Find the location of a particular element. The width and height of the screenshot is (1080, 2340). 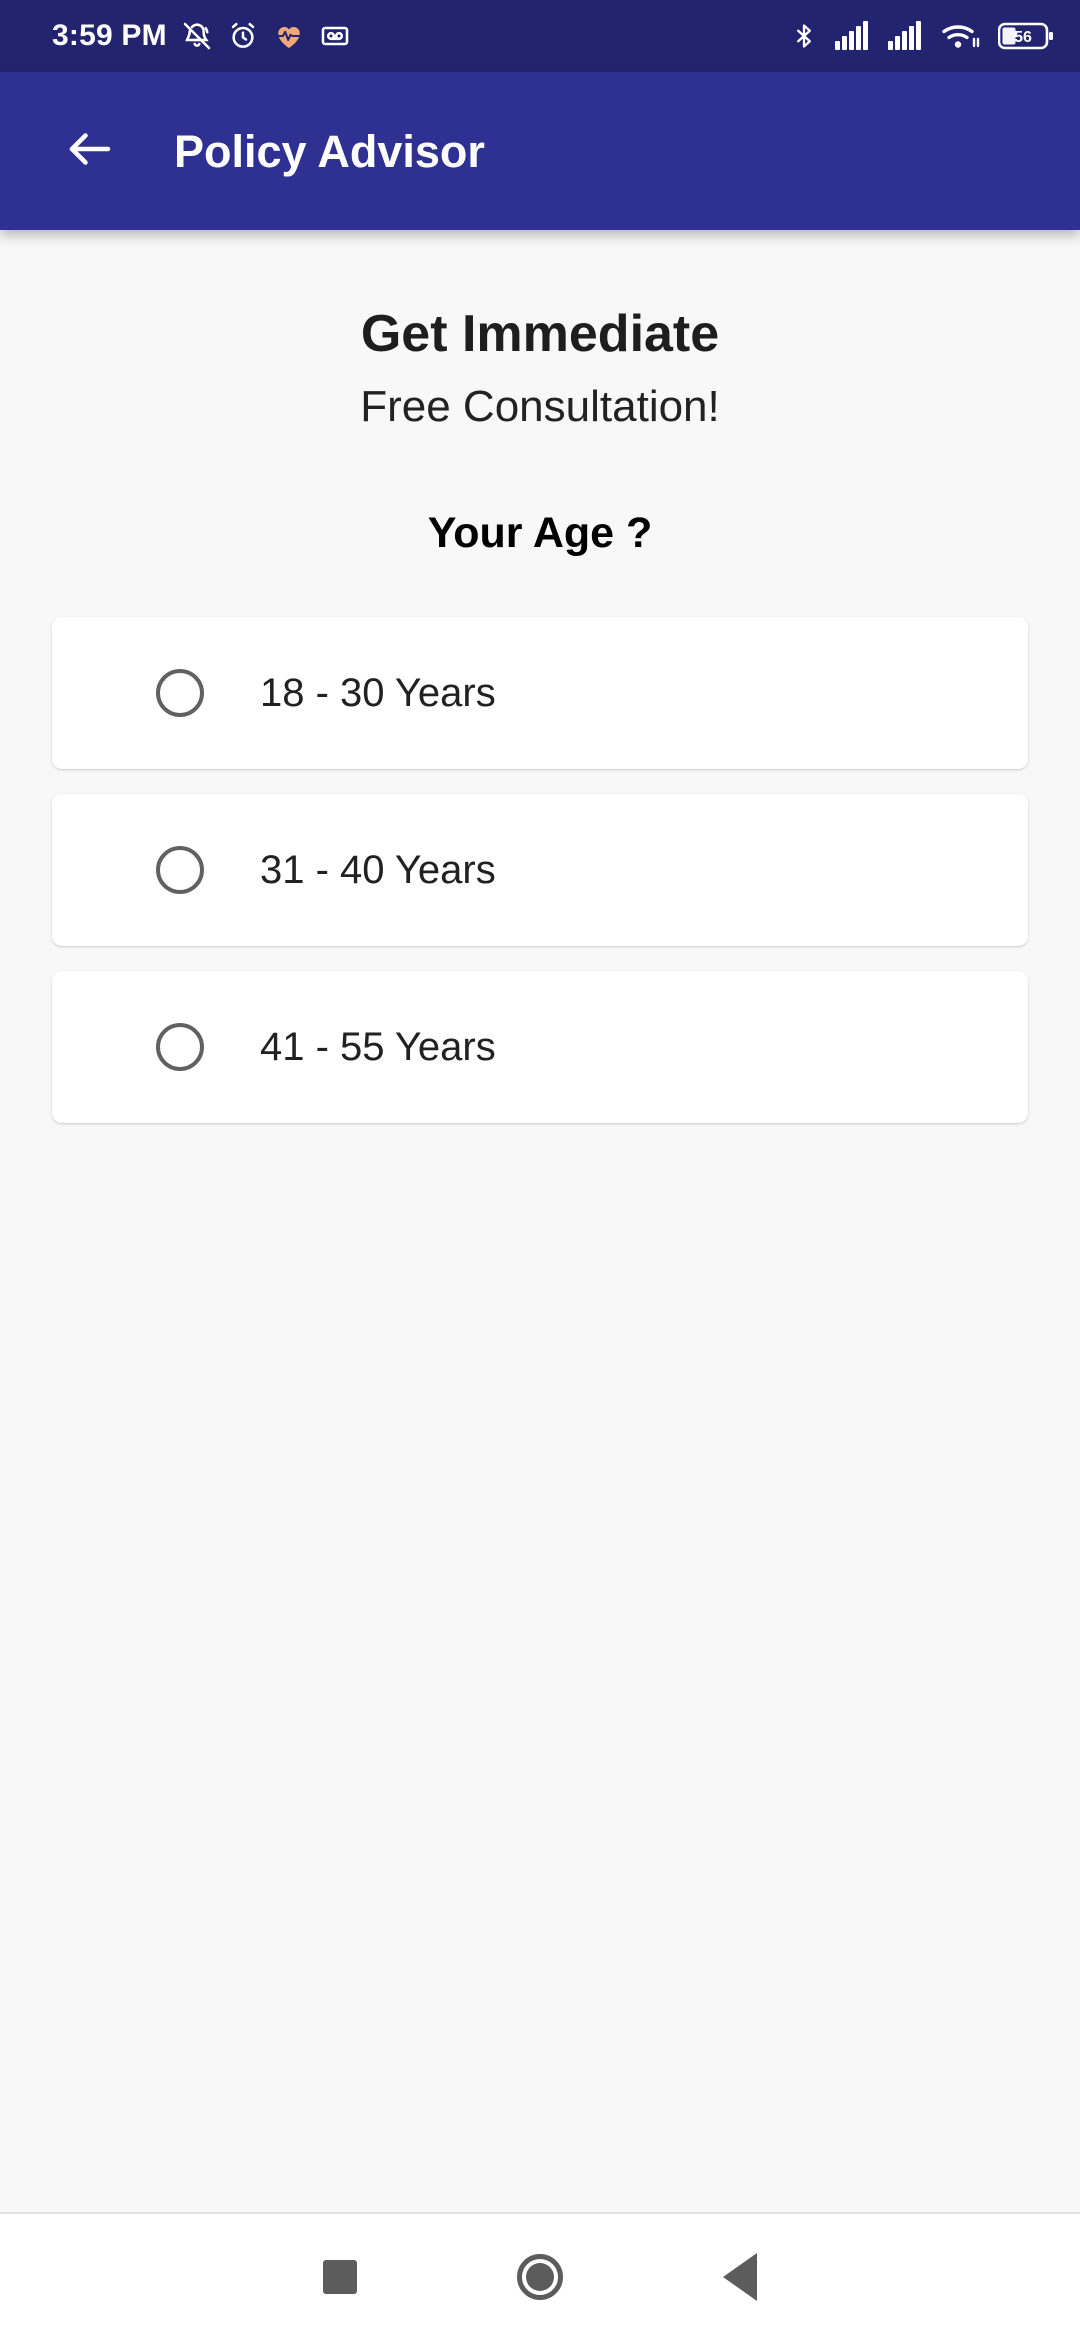

status-bar-left-group: 3:59 PM is located at coordinates (201, 36).